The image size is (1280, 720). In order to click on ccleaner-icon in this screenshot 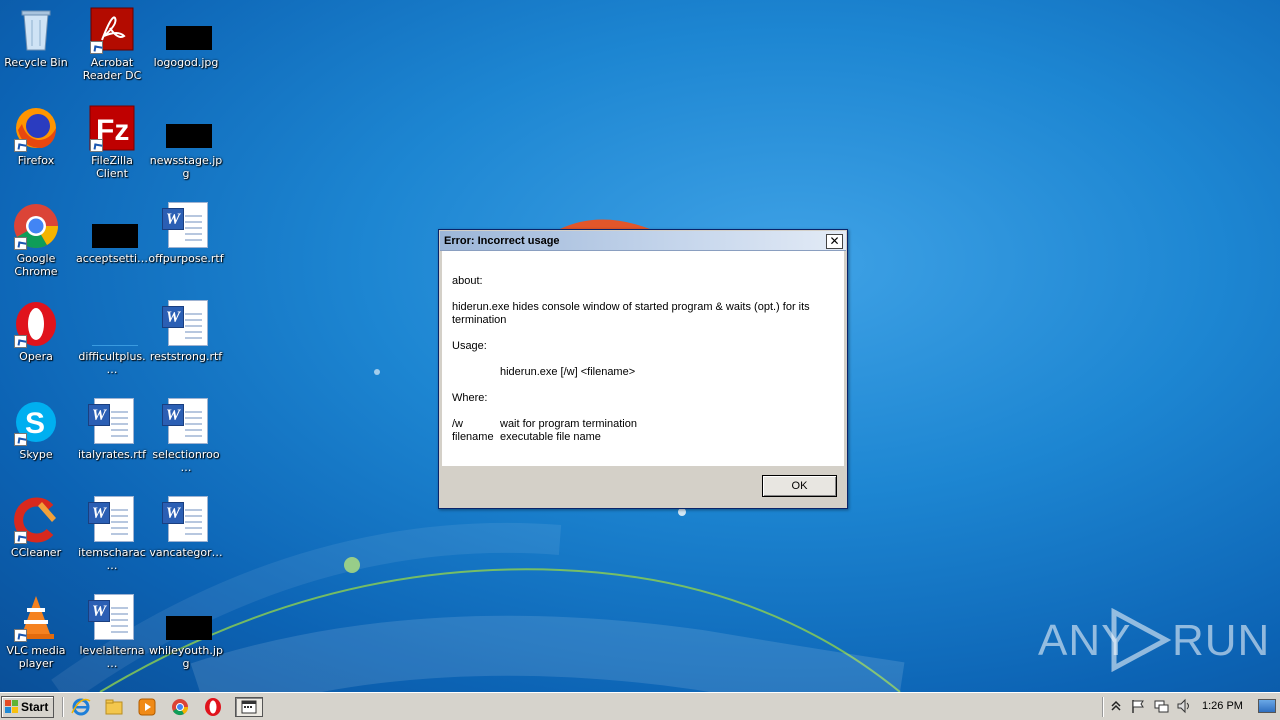, I will do `click(36, 520)`.